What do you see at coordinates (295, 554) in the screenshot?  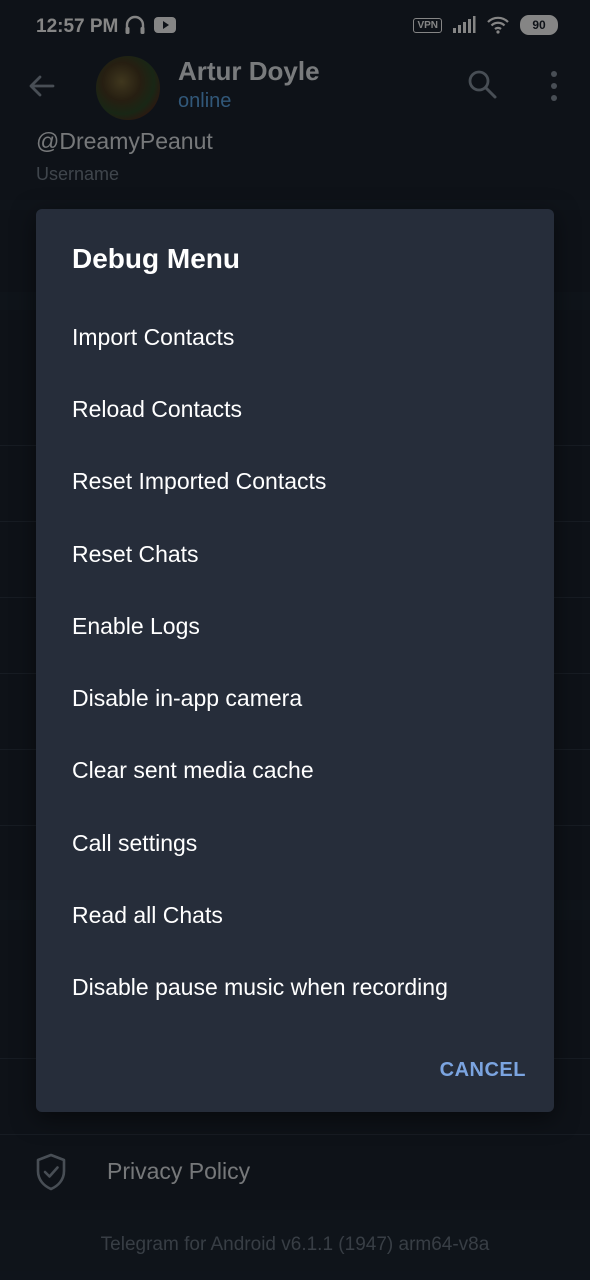 I see `menu-item-reset-chats: Reset Chats` at bounding box center [295, 554].